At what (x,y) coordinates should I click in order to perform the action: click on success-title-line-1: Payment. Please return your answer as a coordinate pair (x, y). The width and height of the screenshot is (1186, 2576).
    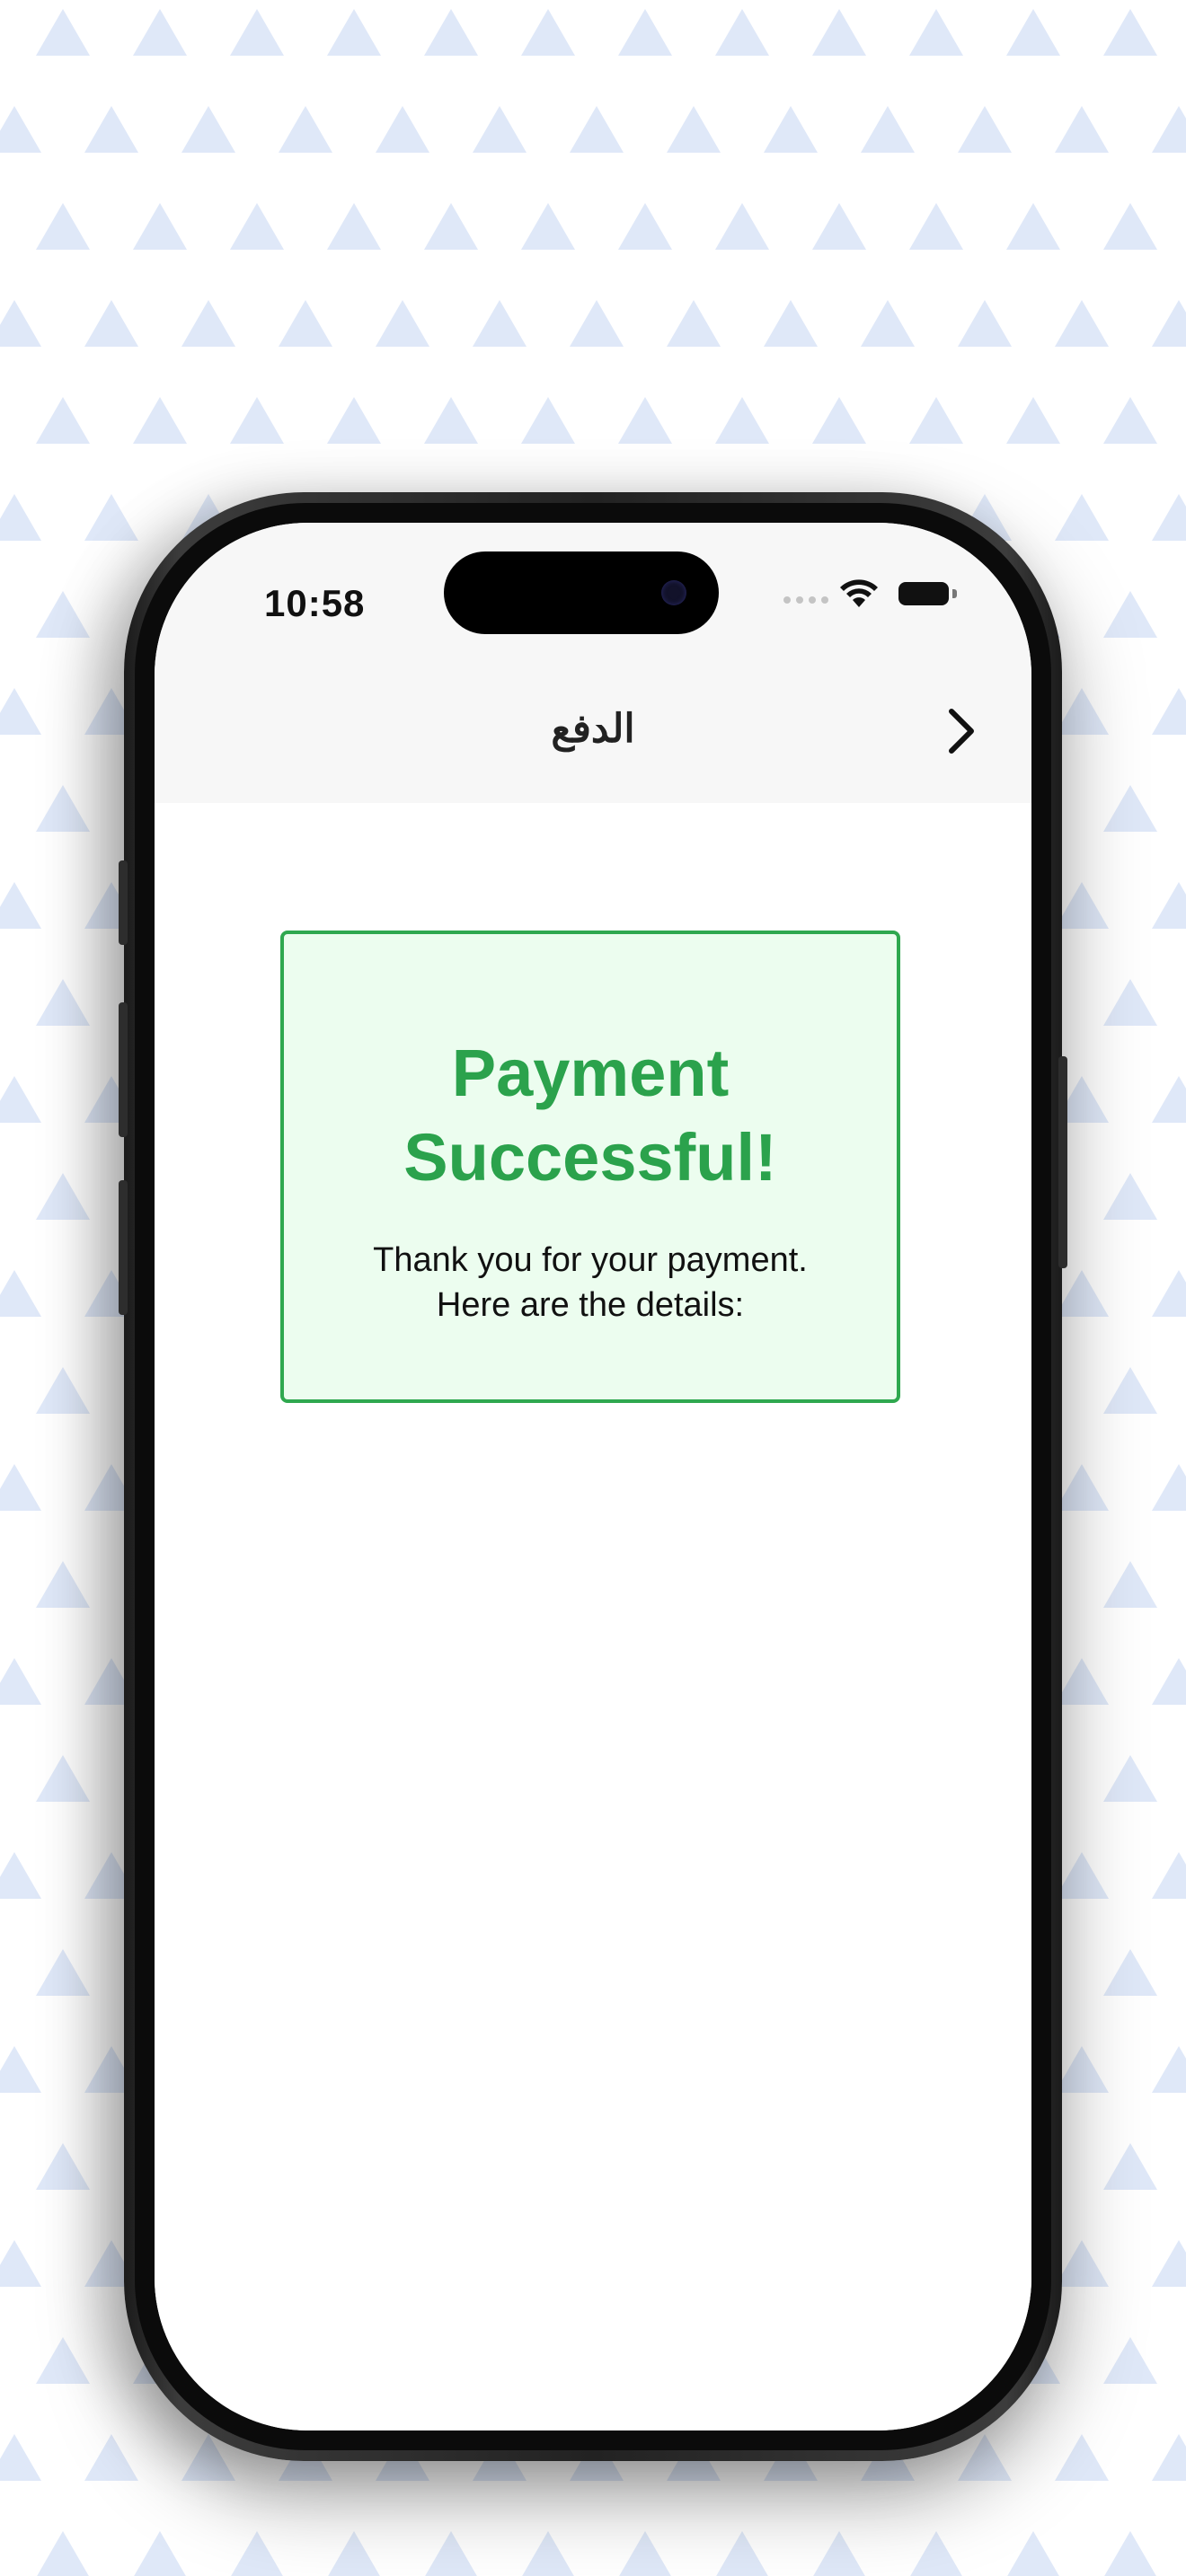
    Looking at the image, I should click on (590, 1073).